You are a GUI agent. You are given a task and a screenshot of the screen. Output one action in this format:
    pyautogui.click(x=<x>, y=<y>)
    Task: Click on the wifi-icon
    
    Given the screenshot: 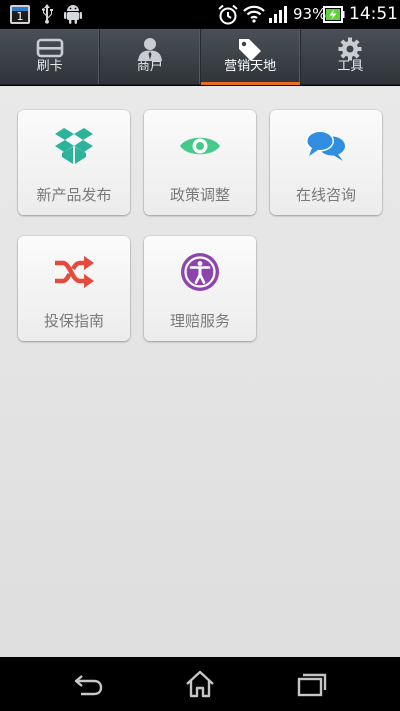 What is the action you would take?
    pyautogui.click(x=254, y=14)
    